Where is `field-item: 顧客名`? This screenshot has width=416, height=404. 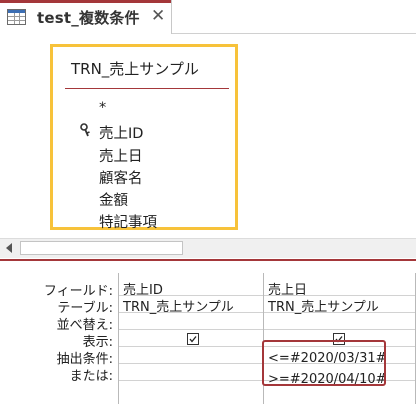 field-item: 顧客名 is located at coordinates (121, 177).